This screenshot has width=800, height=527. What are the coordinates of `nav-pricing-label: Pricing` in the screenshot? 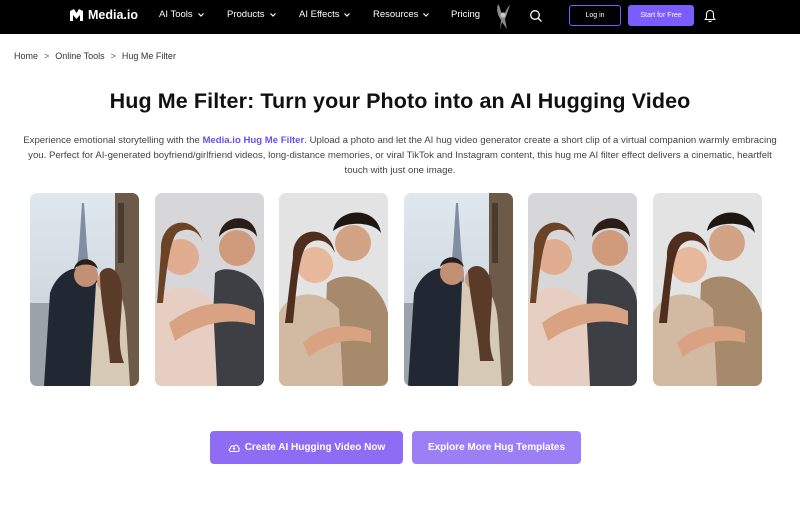 It's located at (466, 14).